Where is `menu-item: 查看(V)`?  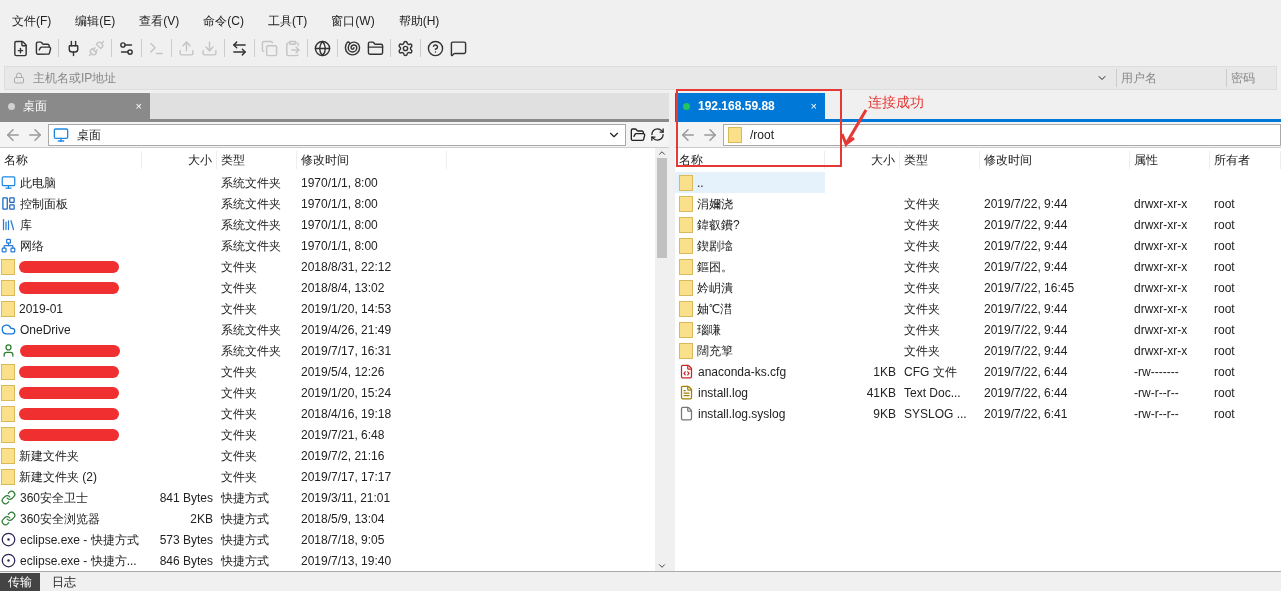 menu-item: 查看(V) is located at coordinates (159, 21).